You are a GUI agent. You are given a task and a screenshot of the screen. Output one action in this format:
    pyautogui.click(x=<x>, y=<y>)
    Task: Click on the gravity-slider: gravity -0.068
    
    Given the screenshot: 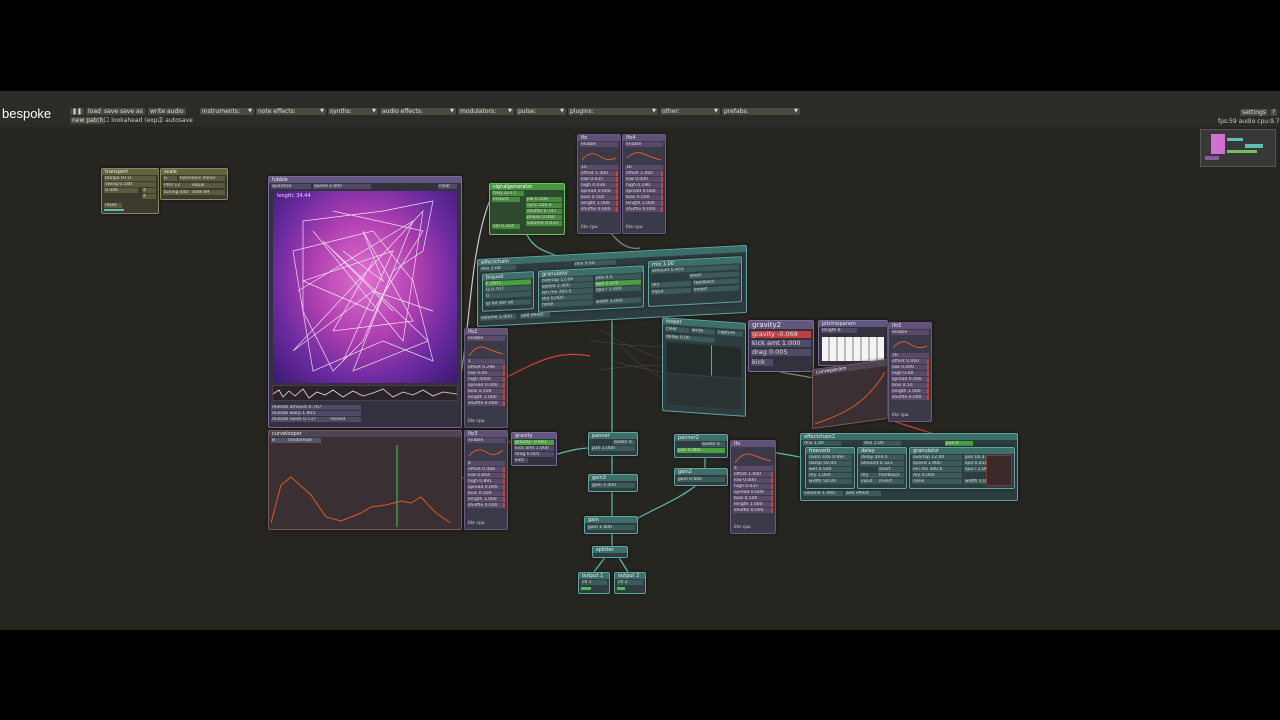 What is the action you would take?
    pyautogui.click(x=781, y=334)
    